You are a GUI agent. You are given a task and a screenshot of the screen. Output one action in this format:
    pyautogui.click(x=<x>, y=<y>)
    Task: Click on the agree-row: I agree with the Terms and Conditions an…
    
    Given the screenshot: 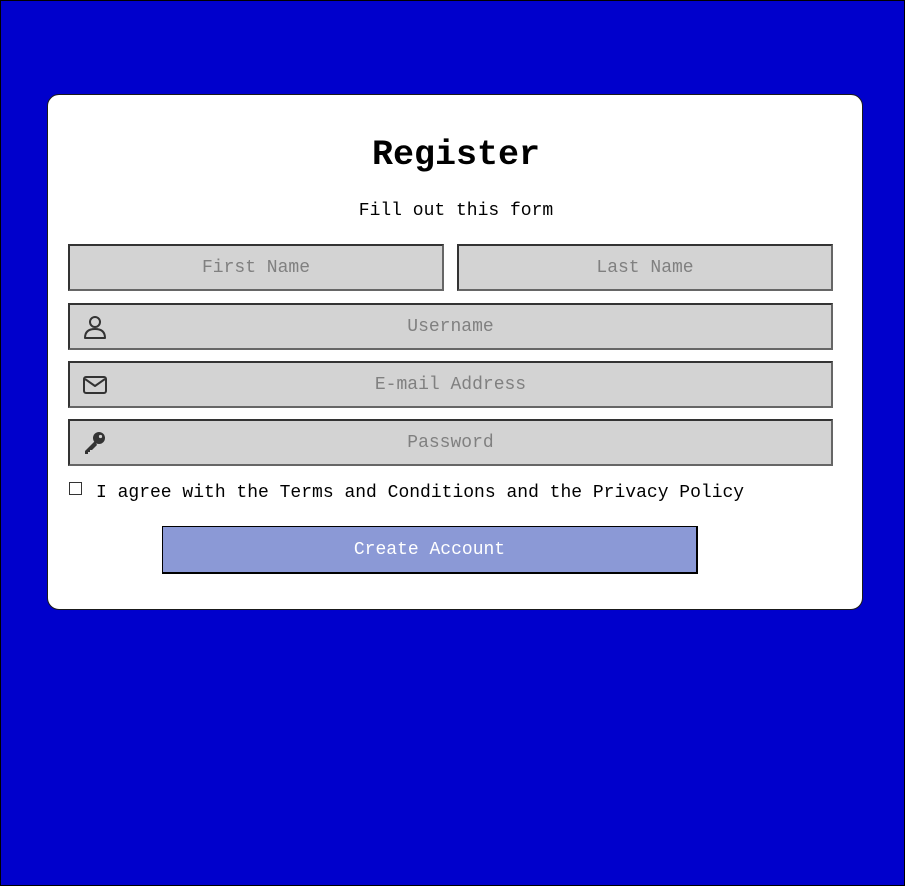 What is the action you would take?
    pyautogui.click(x=406, y=491)
    